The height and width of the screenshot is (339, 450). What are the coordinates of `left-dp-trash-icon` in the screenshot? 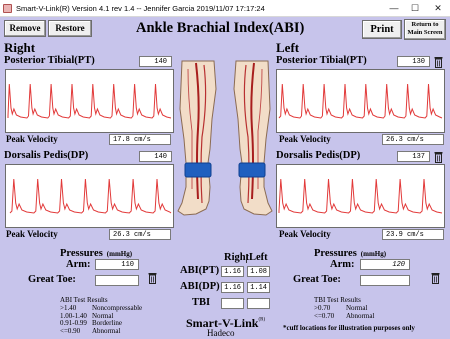 It's located at (438, 156).